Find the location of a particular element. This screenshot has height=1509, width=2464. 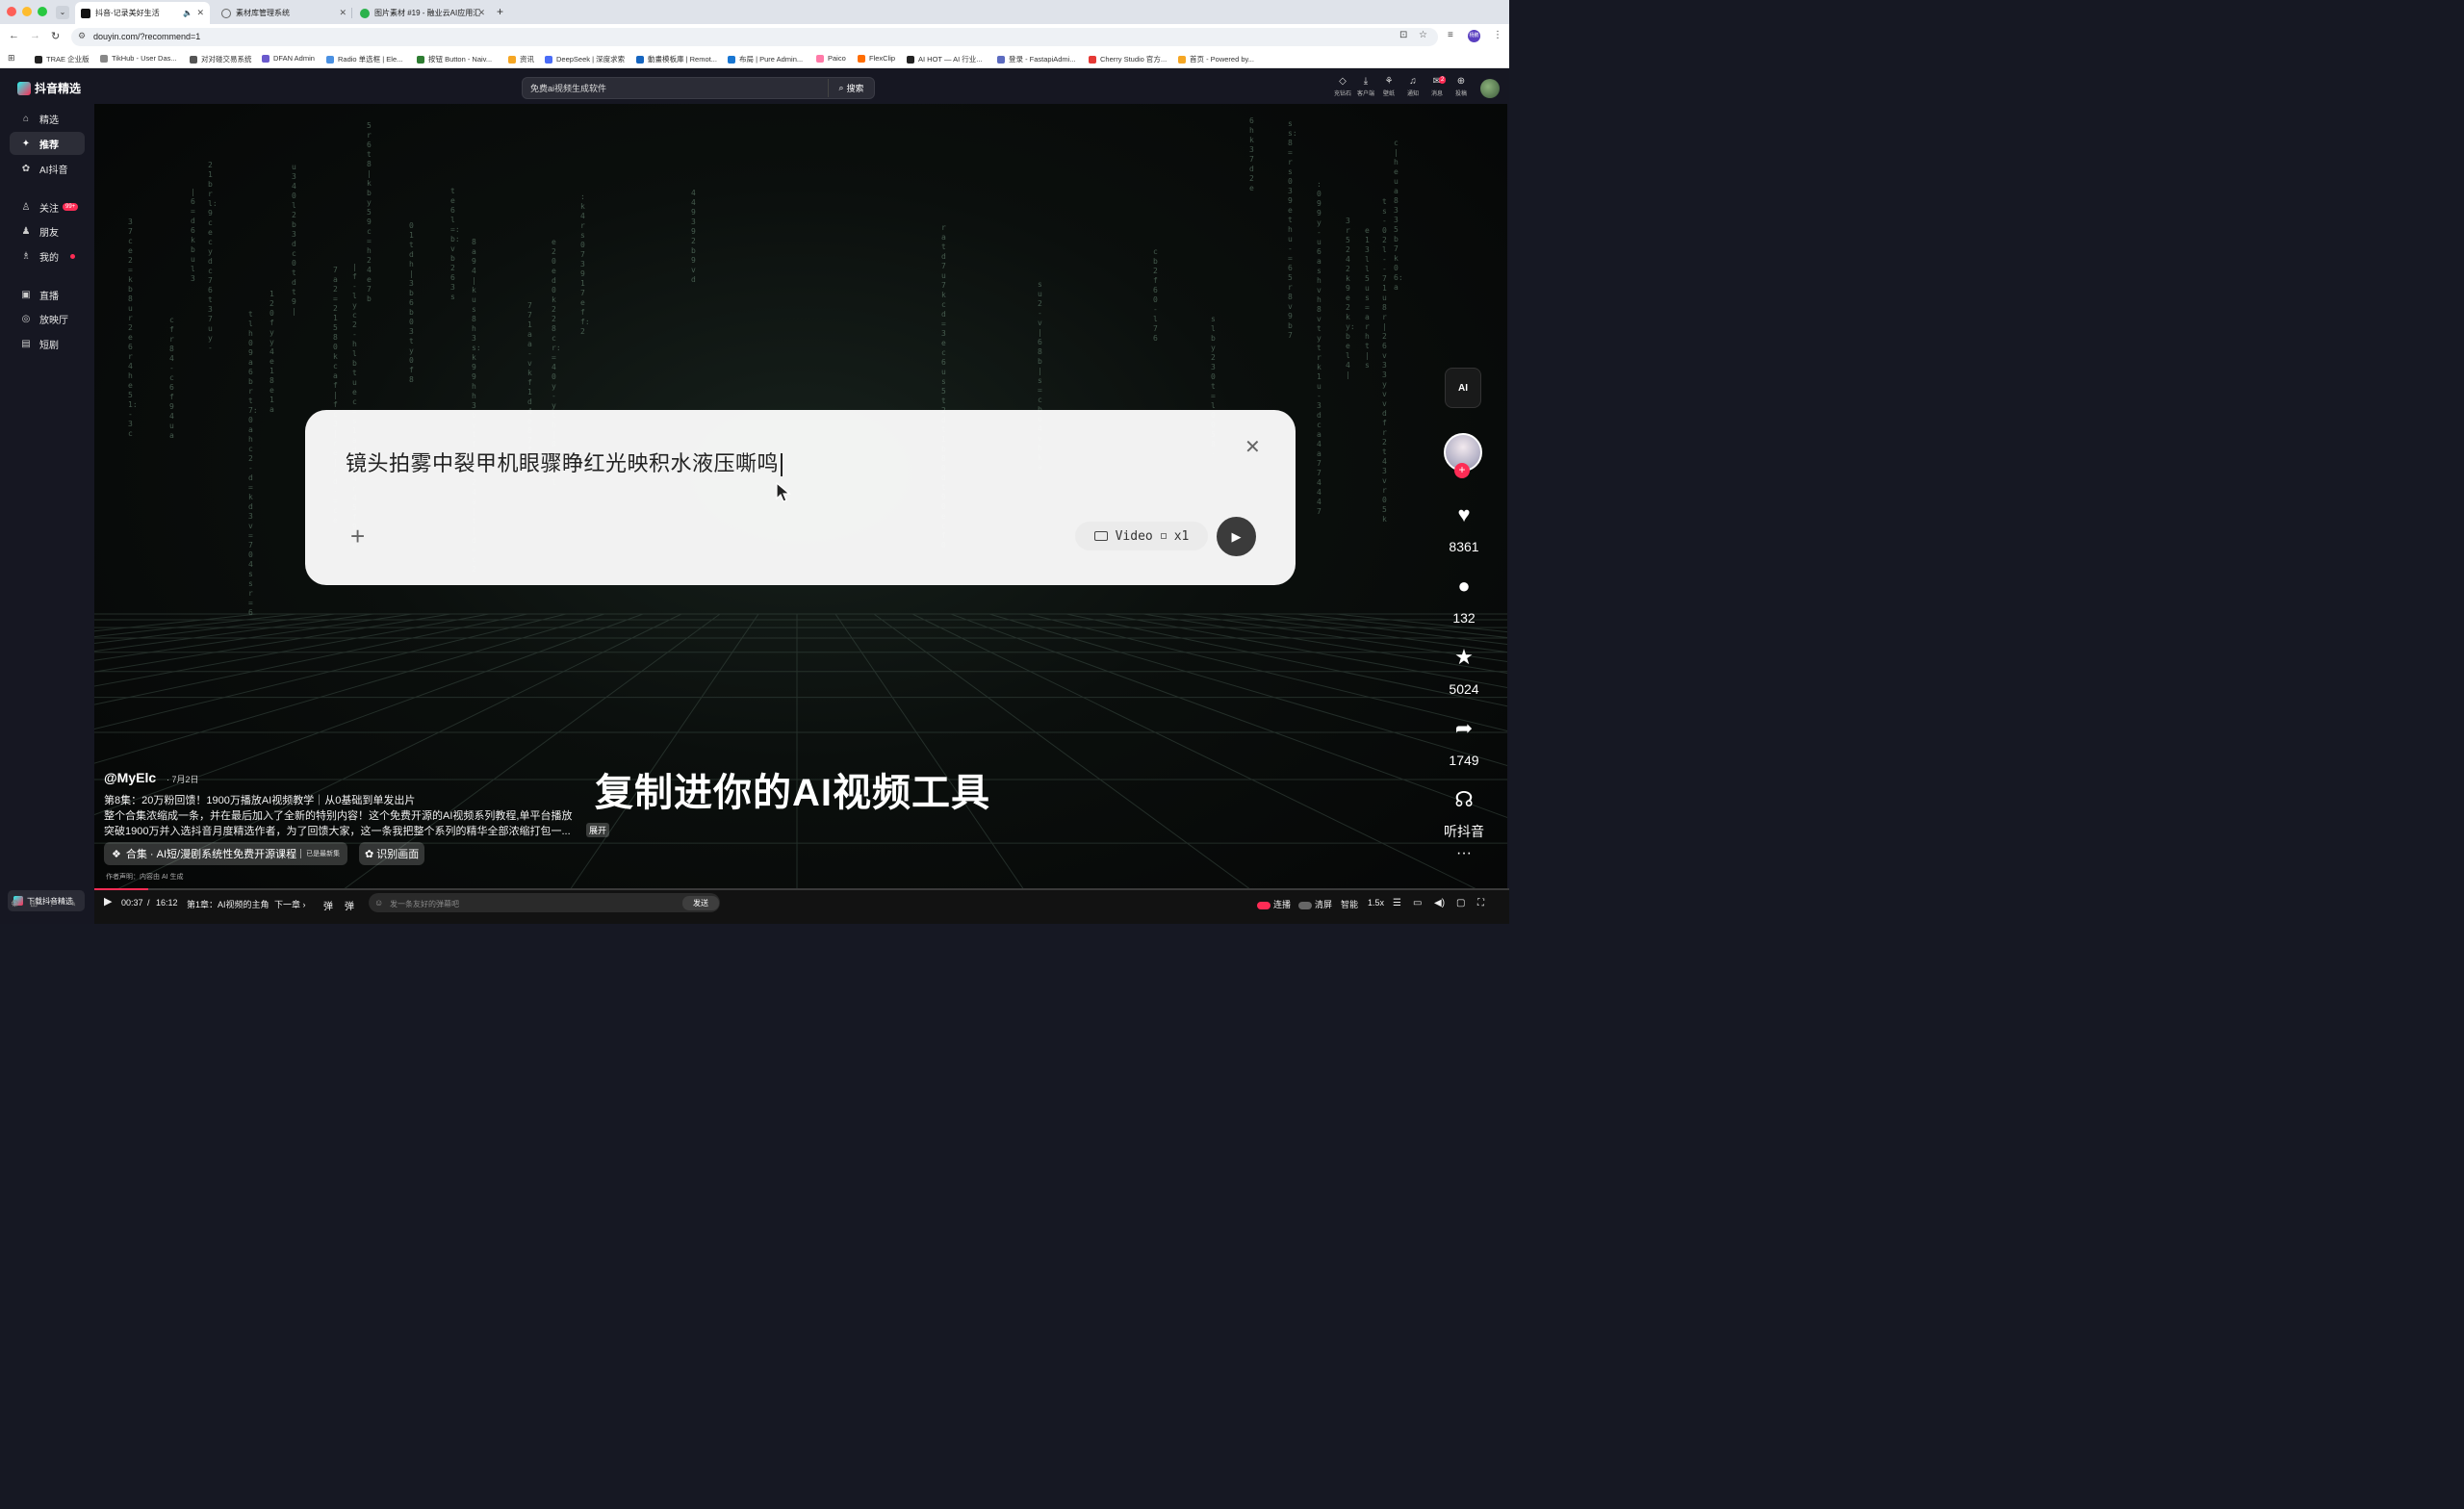

mode-pill: Video x1 is located at coordinates (1141, 536).